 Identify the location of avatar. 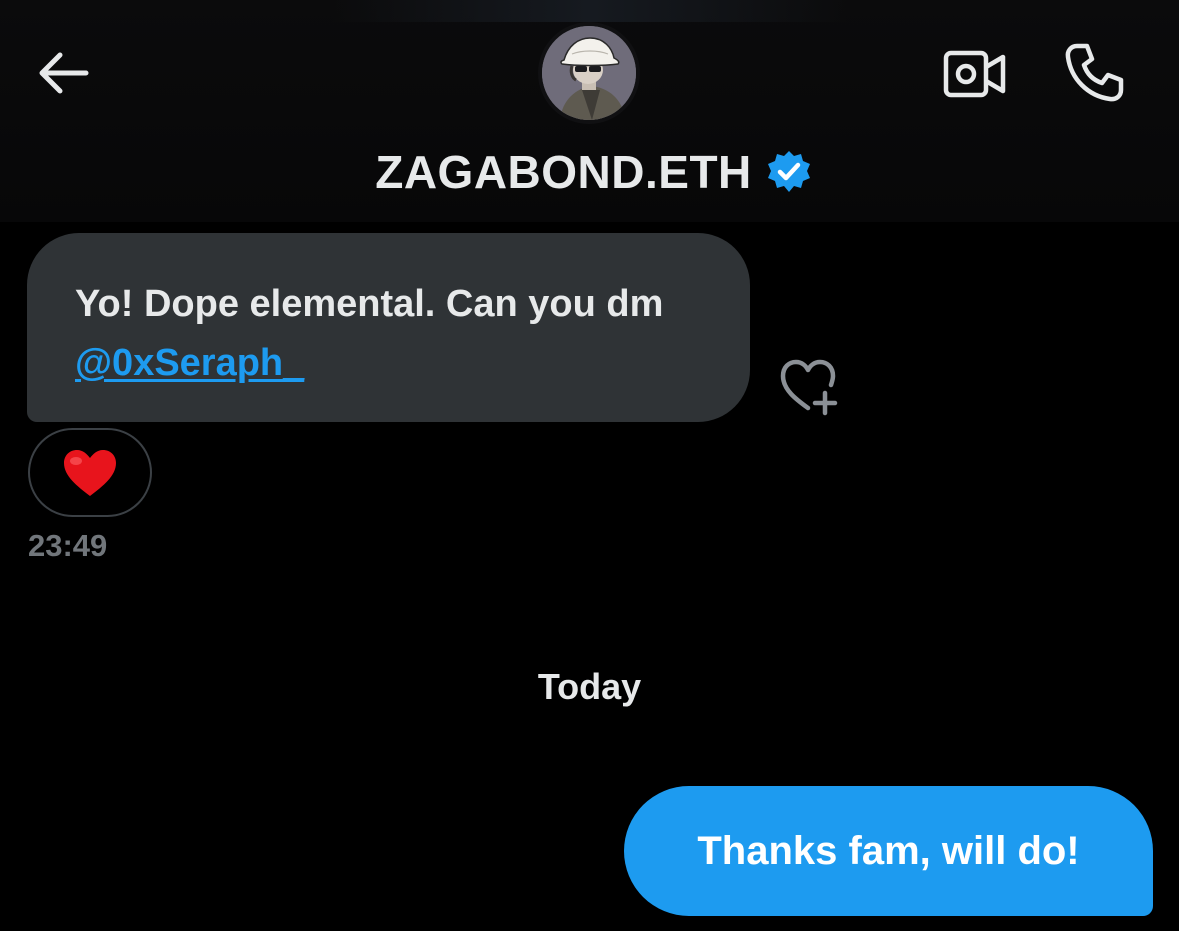
(589, 73).